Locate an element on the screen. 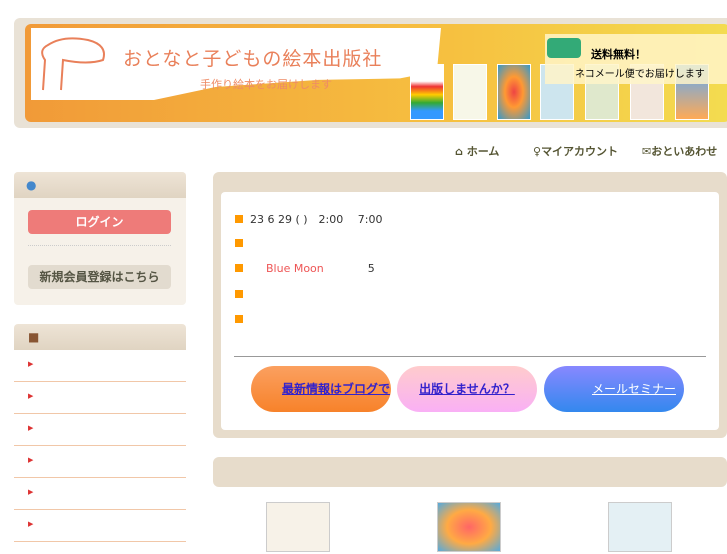 The width and height of the screenshot is (727, 554). login-box-header: ● is located at coordinates (100, 185).